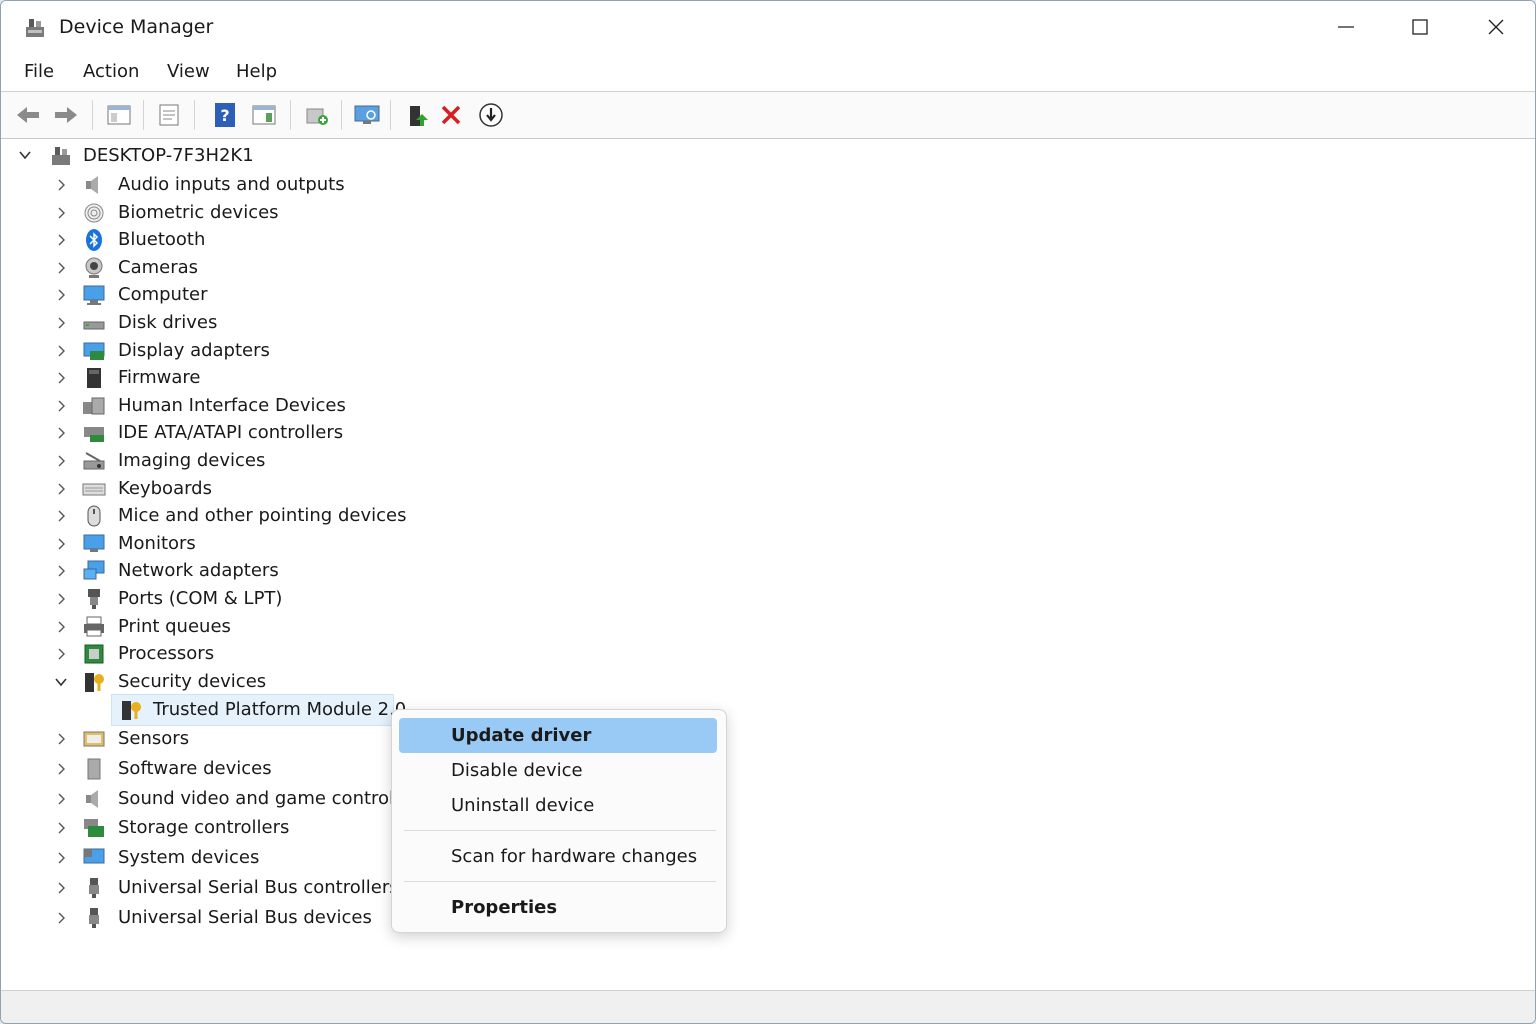 The height and width of the screenshot is (1024, 1536). What do you see at coordinates (94, 516) in the screenshot?
I see `mouse-icon` at bounding box center [94, 516].